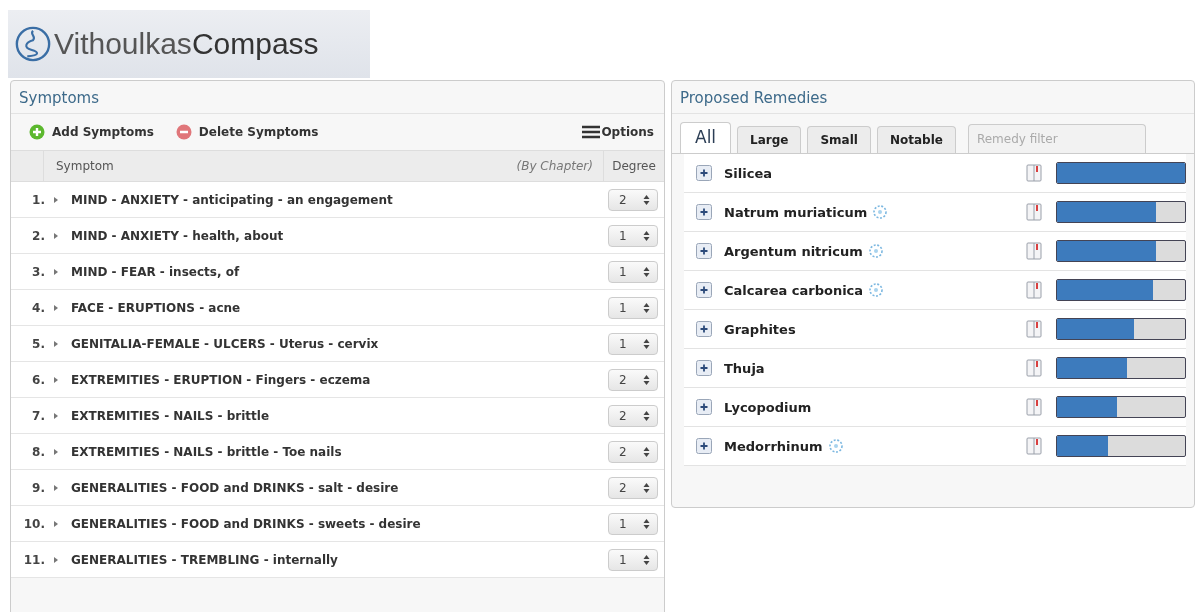 Image resolution: width=1201 pixels, height=612 pixels. Describe the element at coordinates (38, 379) in the screenshot. I see `row-number: 6.` at that location.